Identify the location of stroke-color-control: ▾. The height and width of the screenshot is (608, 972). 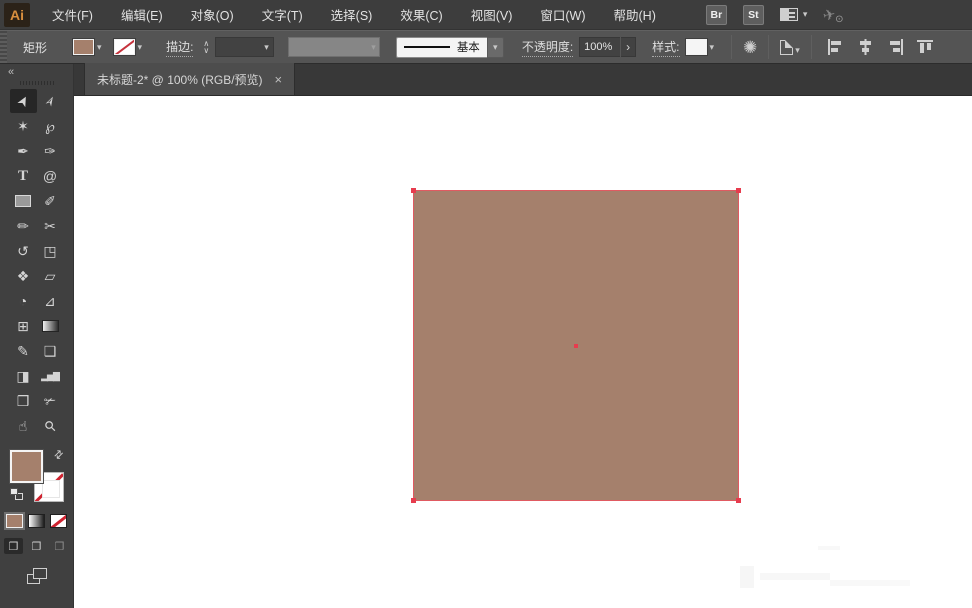
(127, 47).